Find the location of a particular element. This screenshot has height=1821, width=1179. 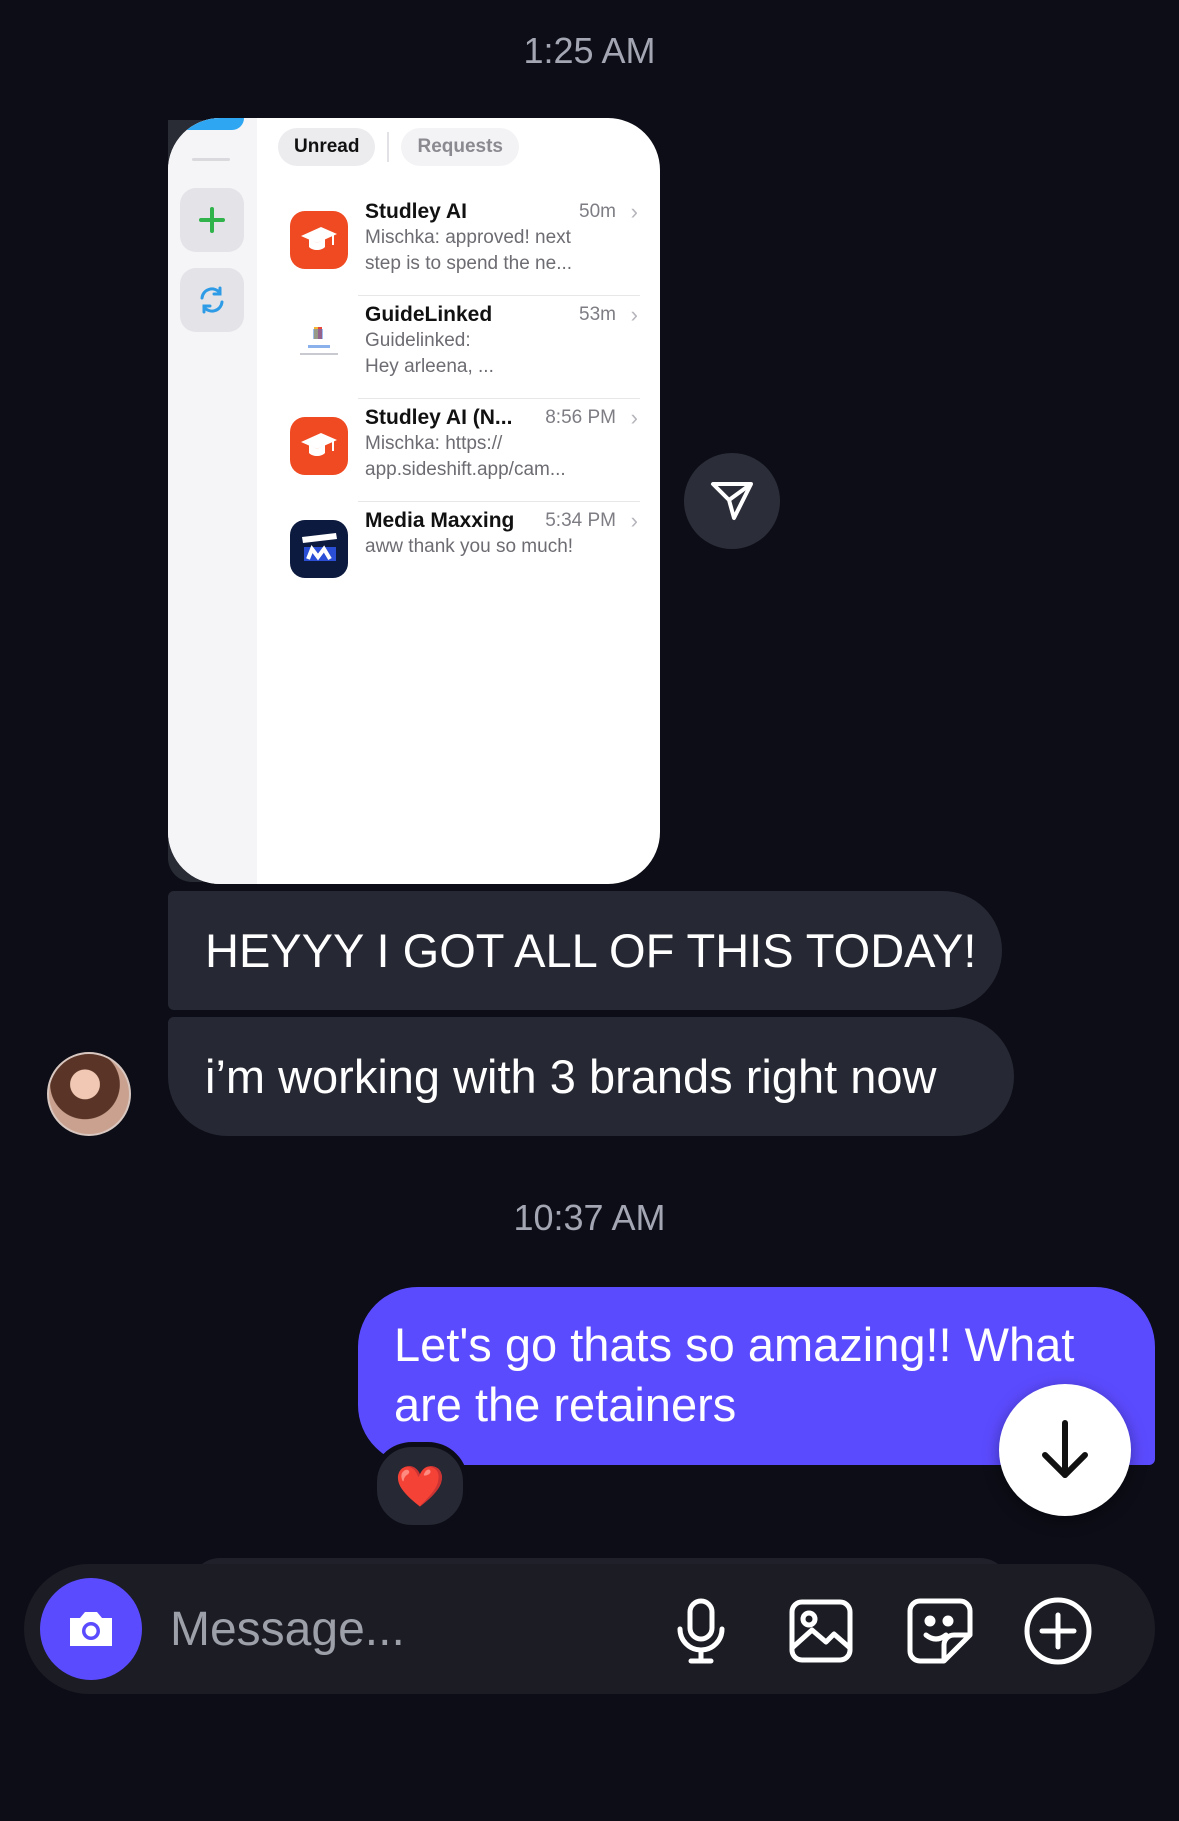

conversation-preview: aww thank you so much! is located at coordinates (469, 546).